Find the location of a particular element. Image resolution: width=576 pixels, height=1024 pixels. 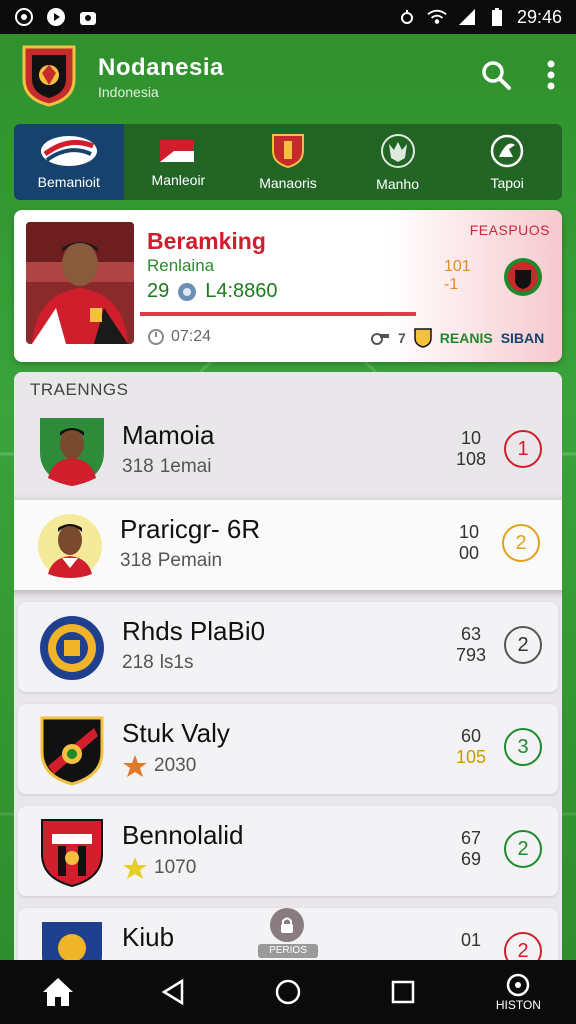

status-time: 29:46 is located at coordinates (539, 16).